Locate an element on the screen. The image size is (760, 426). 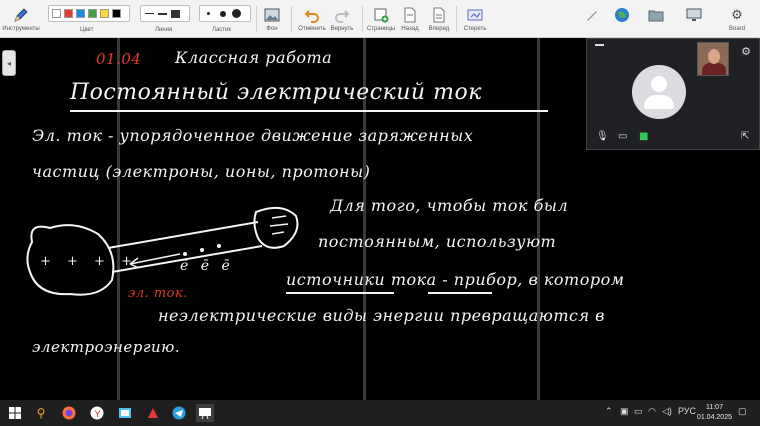
eraser-size-group is located at coordinates (225, 13).